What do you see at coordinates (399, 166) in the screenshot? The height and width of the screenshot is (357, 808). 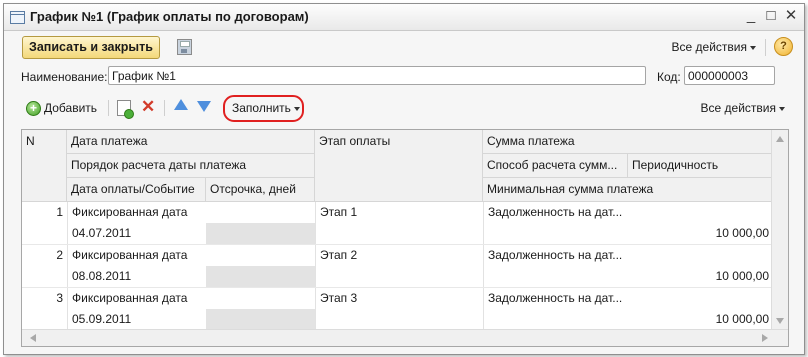 I see `header-payment-stage: Этап оплаты` at bounding box center [399, 166].